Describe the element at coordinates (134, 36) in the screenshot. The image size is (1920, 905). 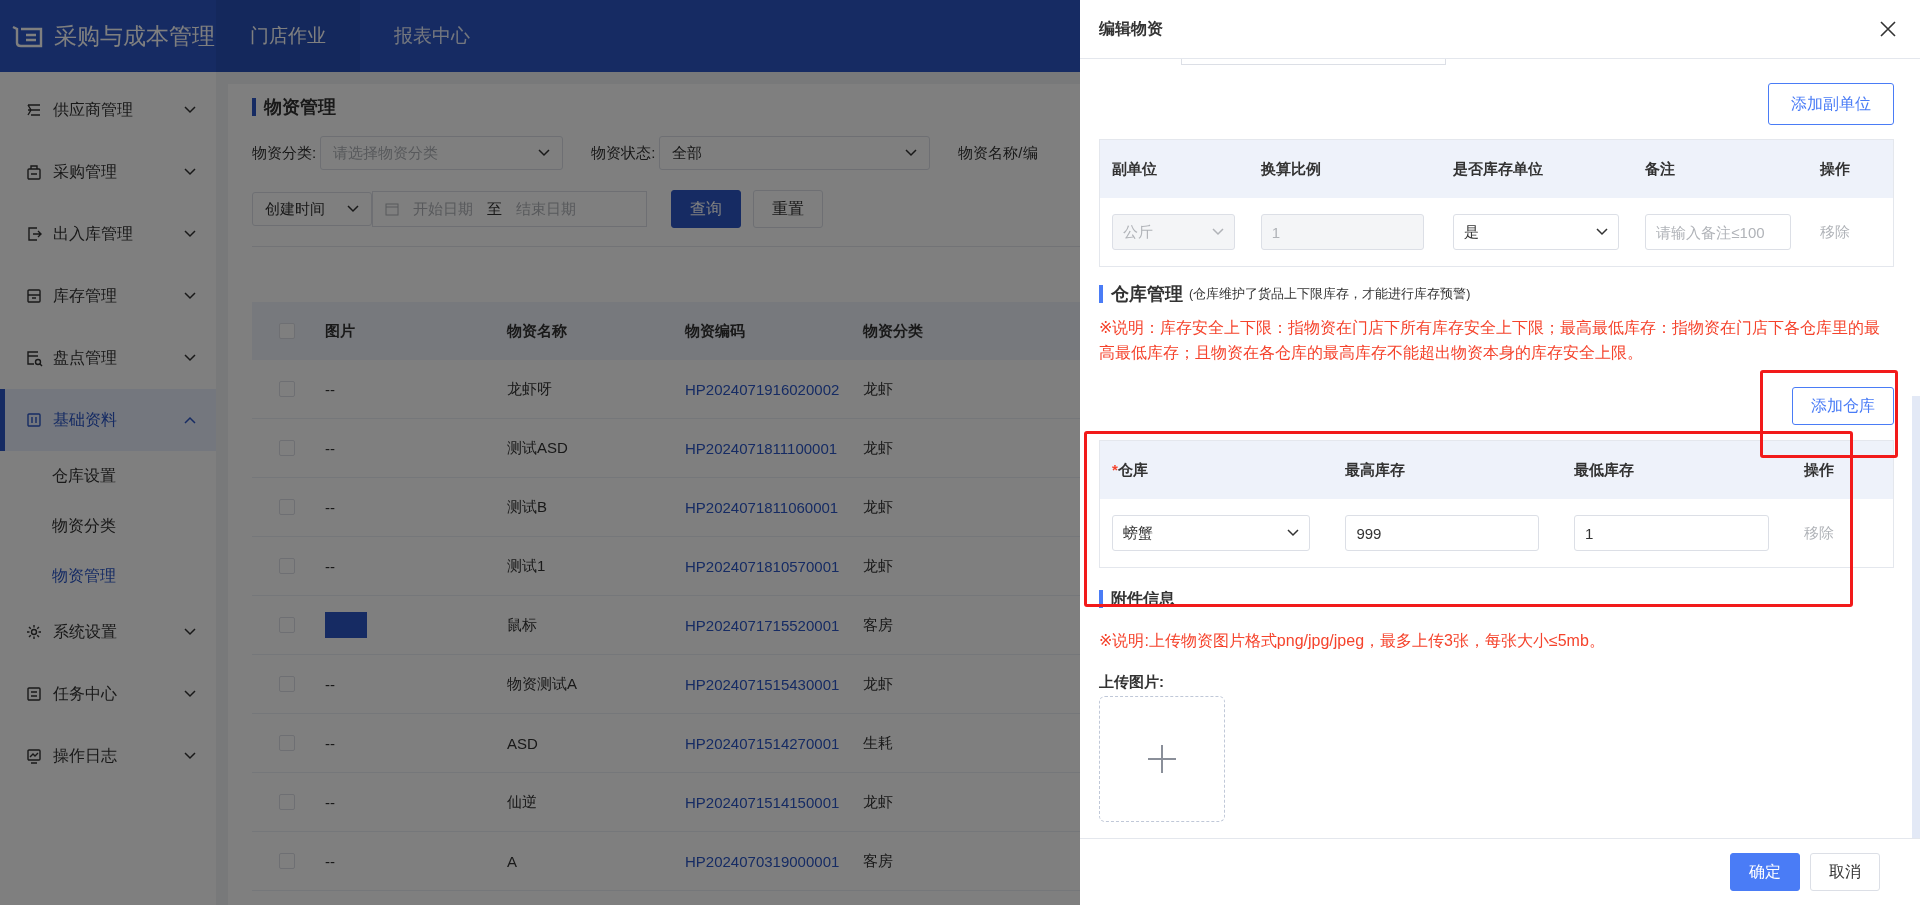
I see `app-title: 采购与成本管理` at that location.